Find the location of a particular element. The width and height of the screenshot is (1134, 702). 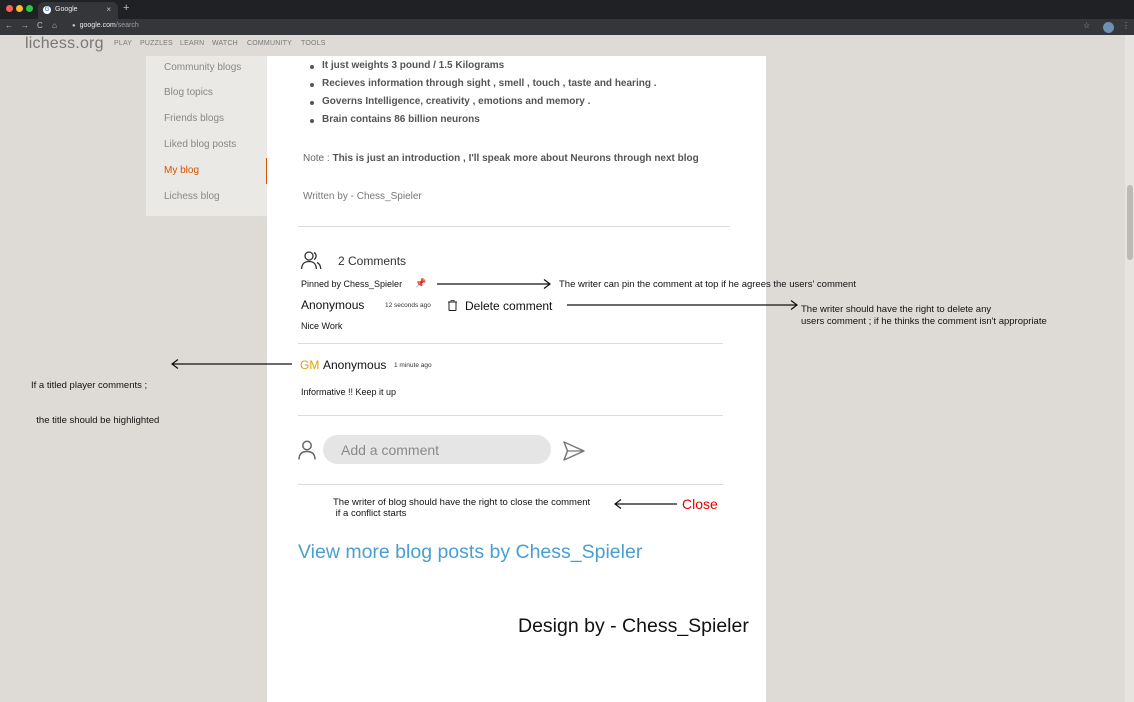

nav-play: PLAY is located at coordinates (123, 43).